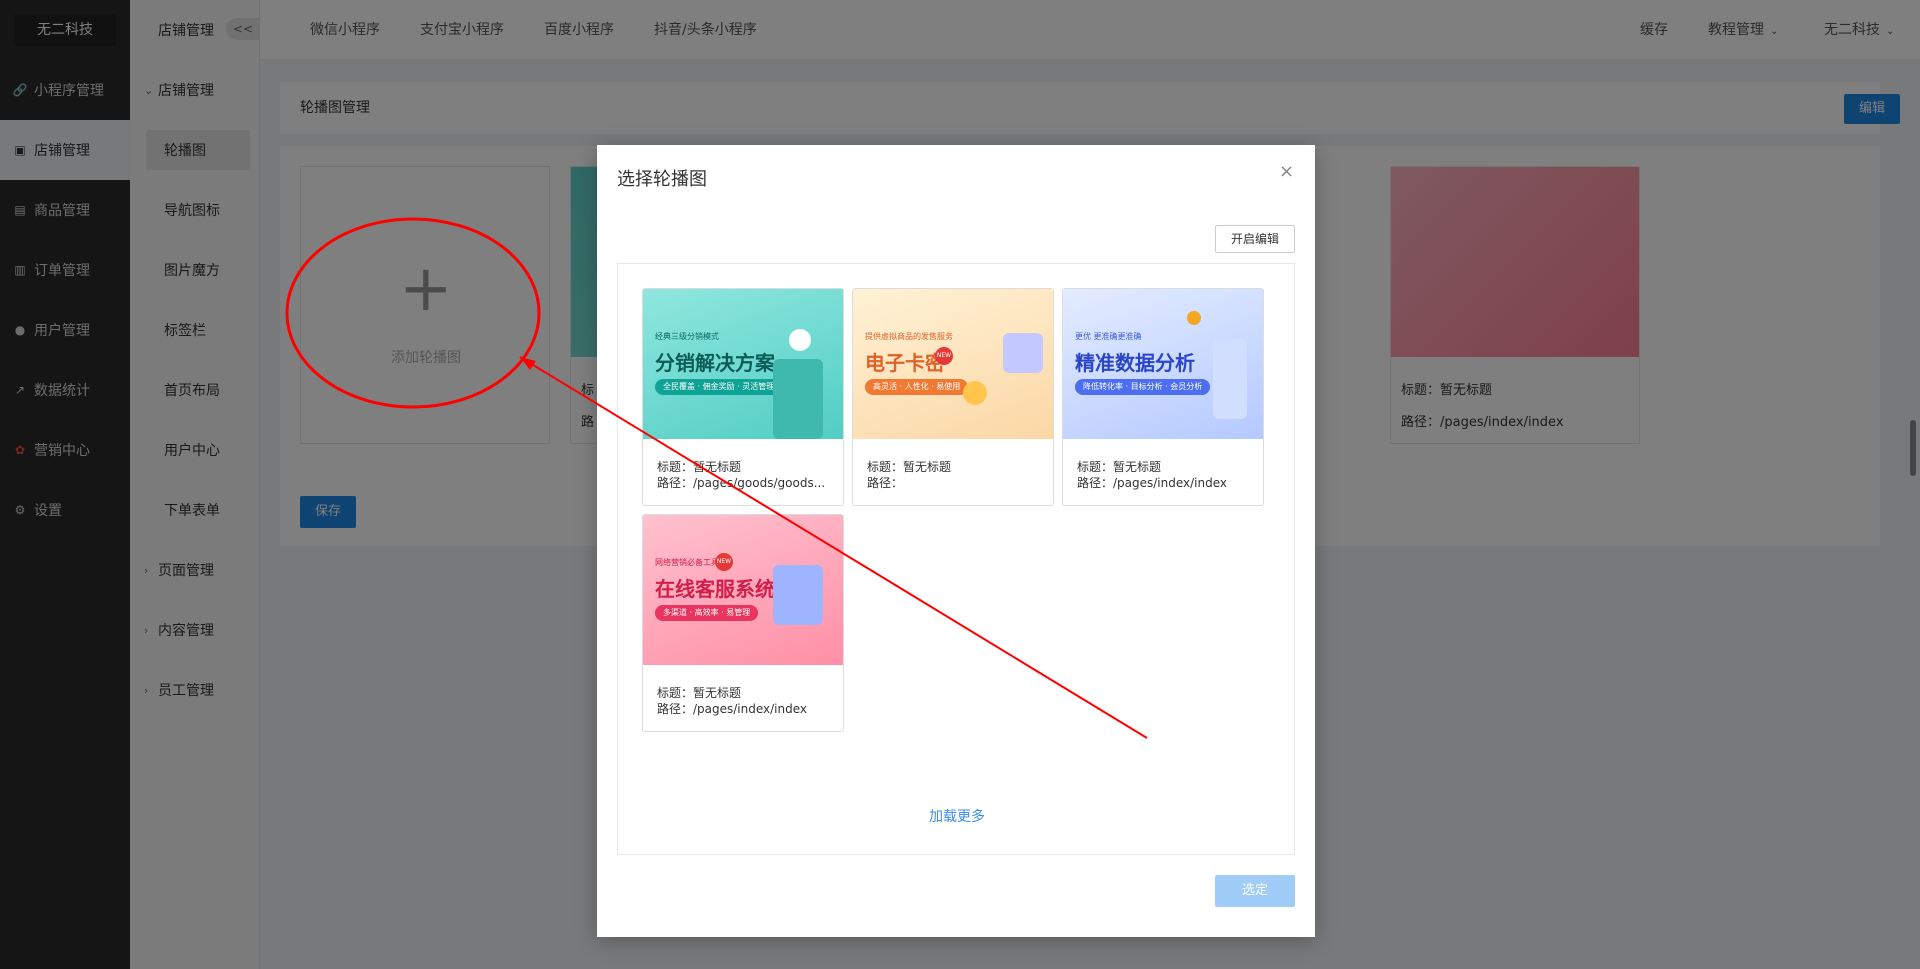  What do you see at coordinates (1135, 363) in the screenshot?
I see `banner-headline: 精准数据分析` at bounding box center [1135, 363].